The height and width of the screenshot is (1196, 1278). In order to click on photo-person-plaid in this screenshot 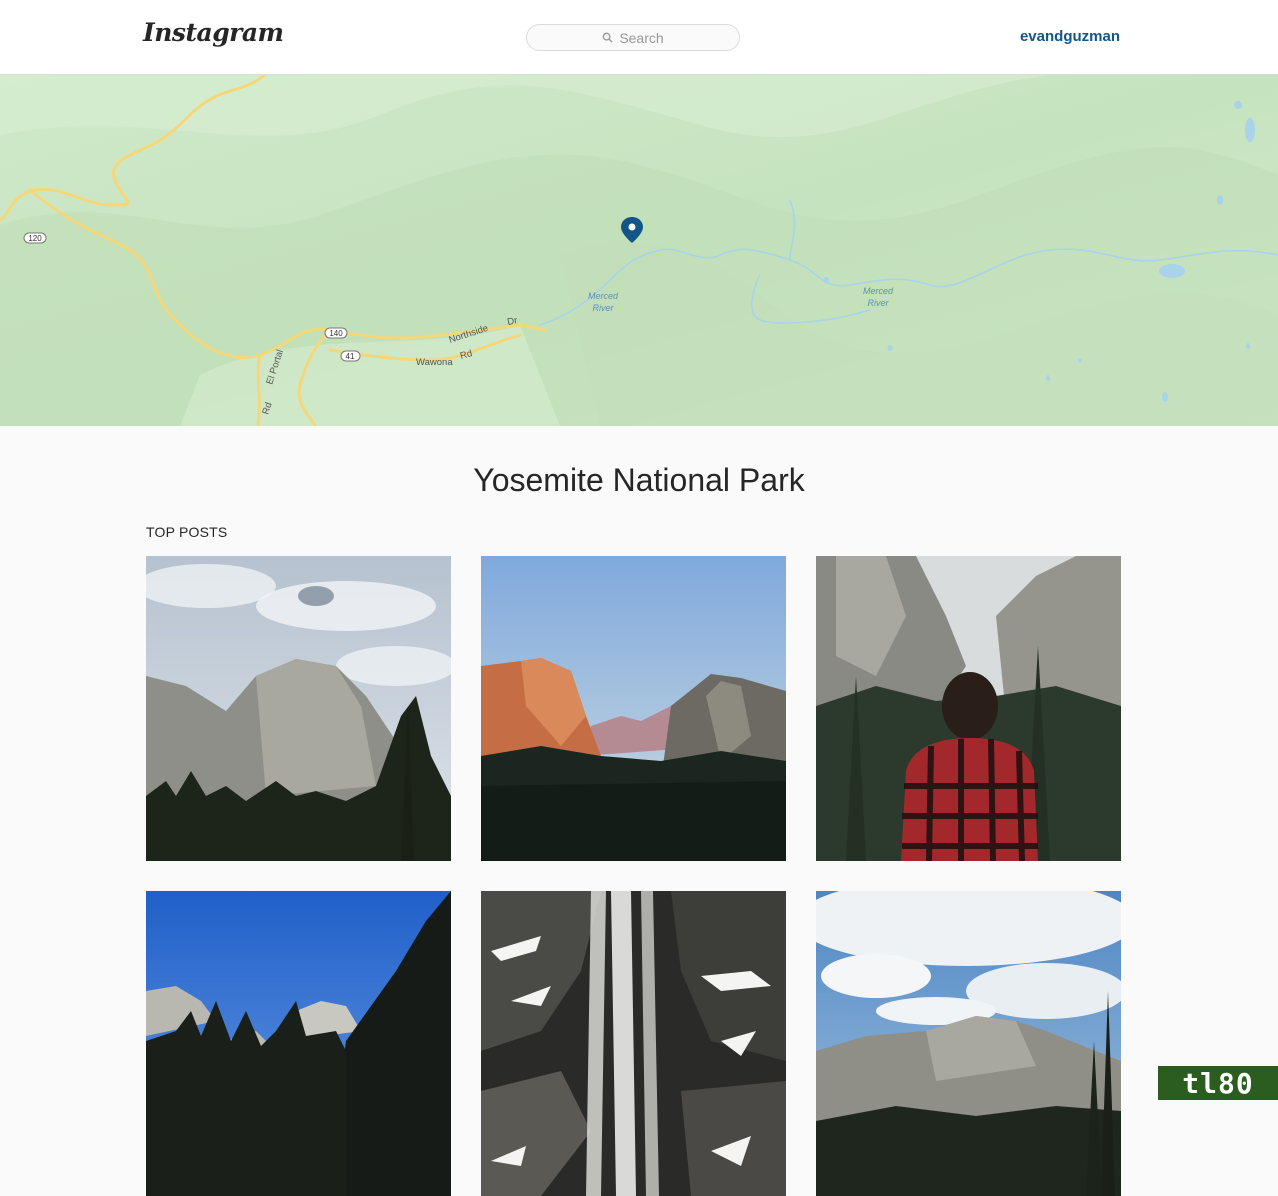, I will do `click(968, 708)`.